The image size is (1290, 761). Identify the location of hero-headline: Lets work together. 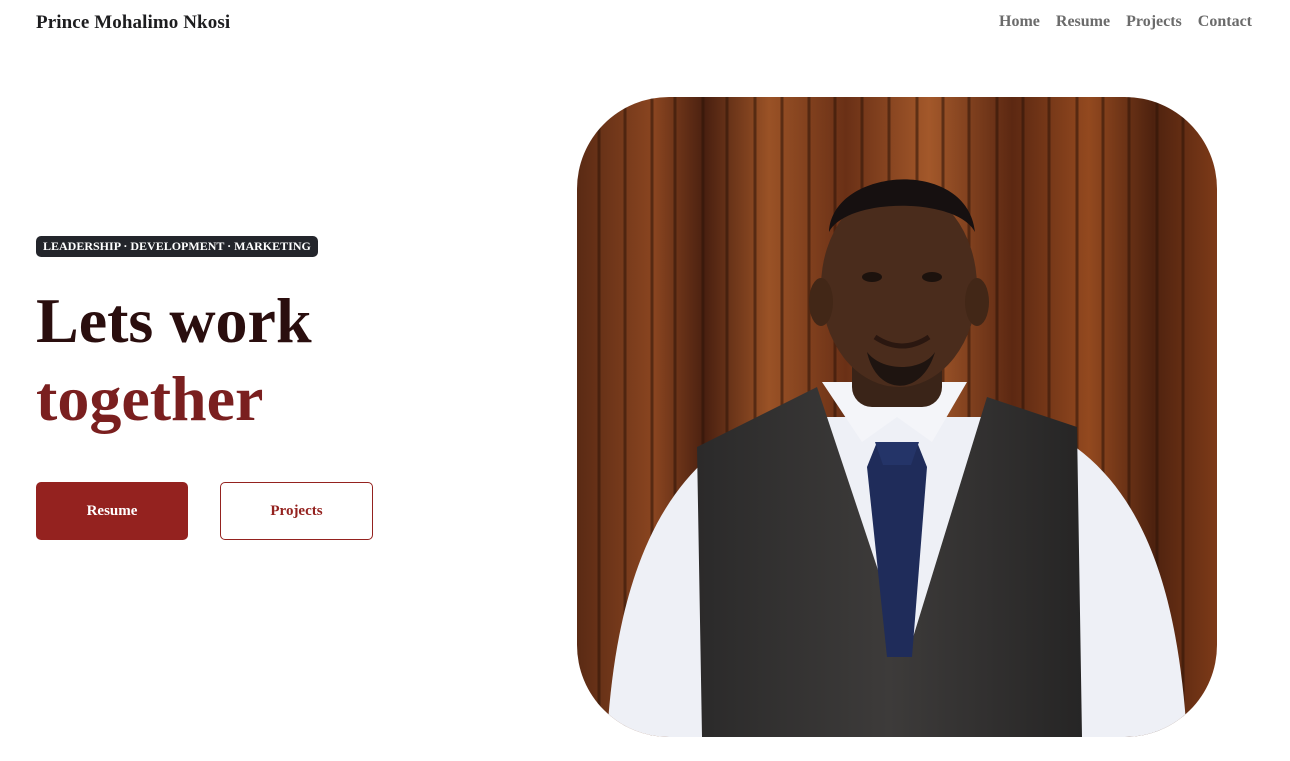
(174, 360).